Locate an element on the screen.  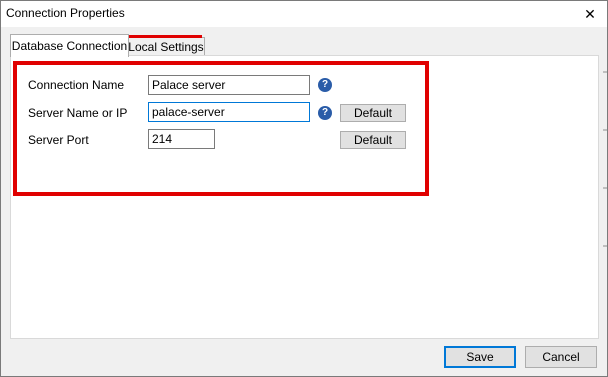
save-button: Save is located at coordinates (480, 357).